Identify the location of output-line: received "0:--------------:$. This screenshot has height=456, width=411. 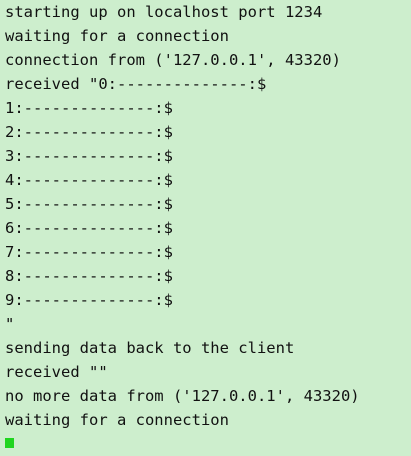
(136, 84).